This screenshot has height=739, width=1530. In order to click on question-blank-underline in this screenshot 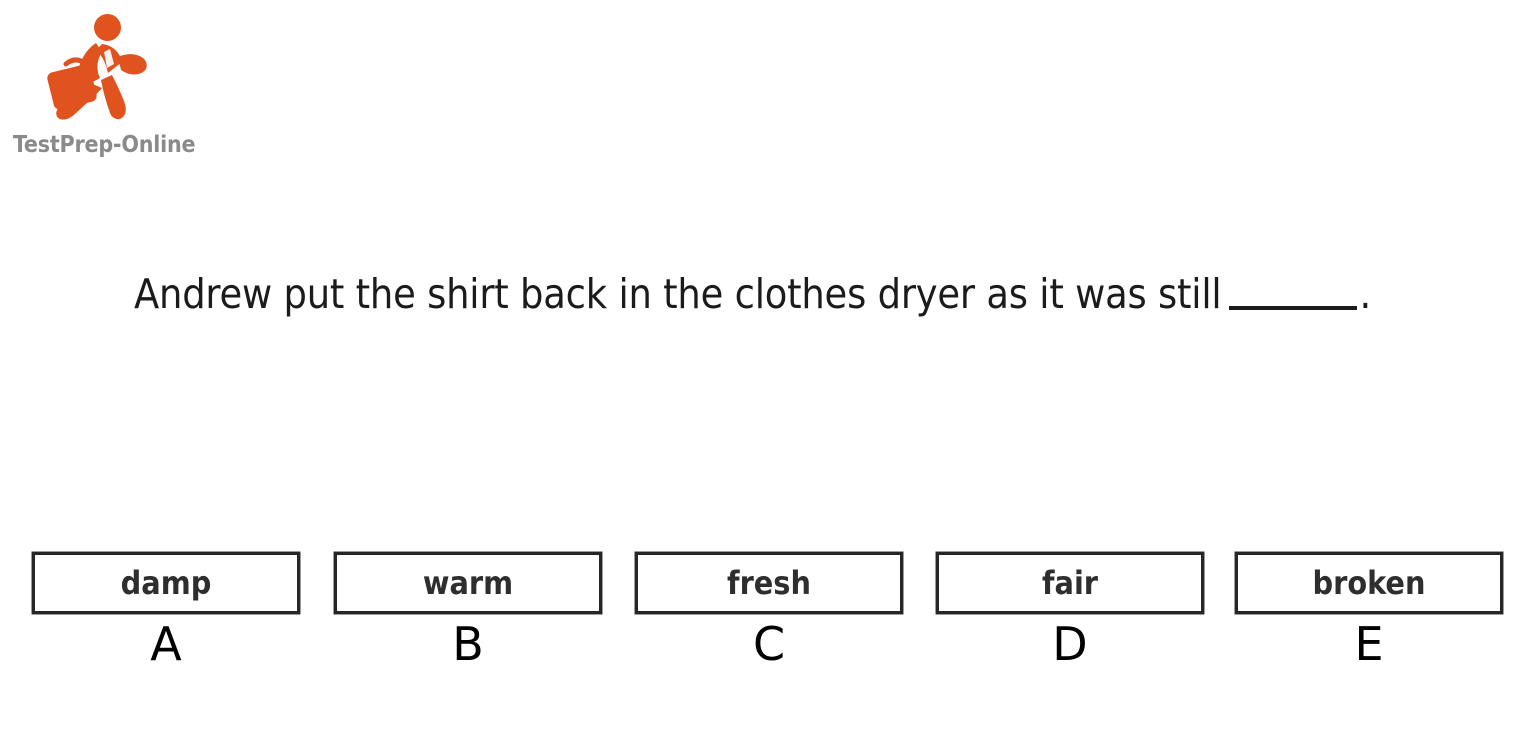, I will do `click(1293, 295)`.